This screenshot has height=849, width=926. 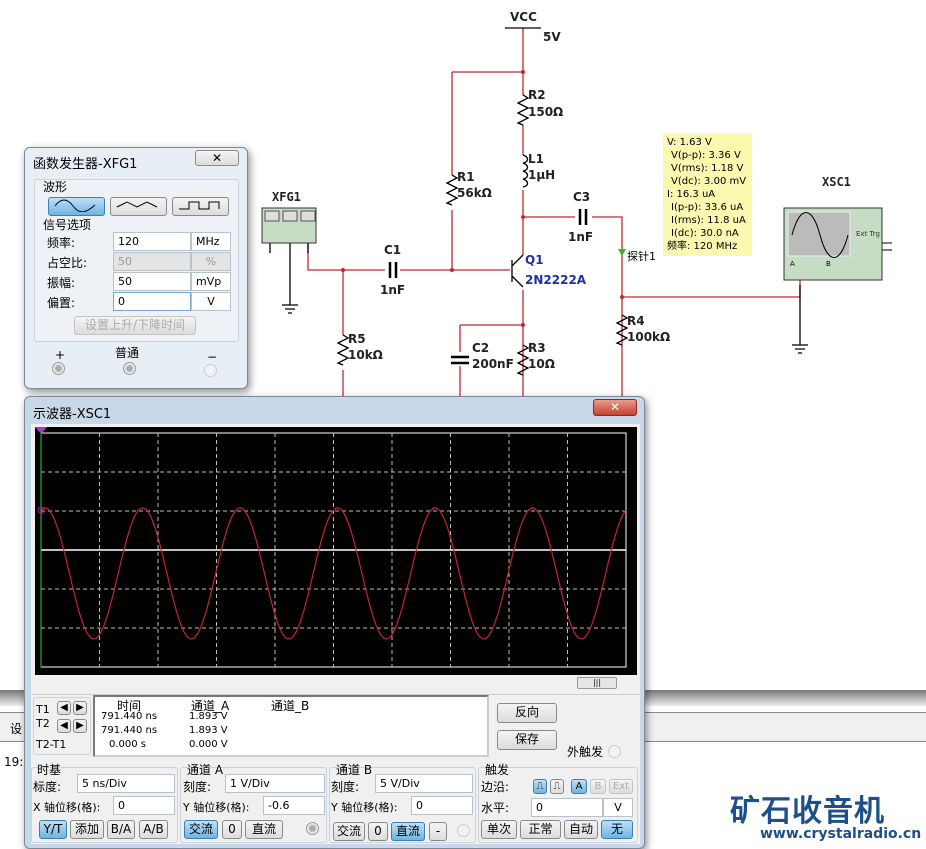 What do you see at coordinates (201, 829) in the screenshot?
I see `channel-a-ac-button: 交流` at bounding box center [201, 829].